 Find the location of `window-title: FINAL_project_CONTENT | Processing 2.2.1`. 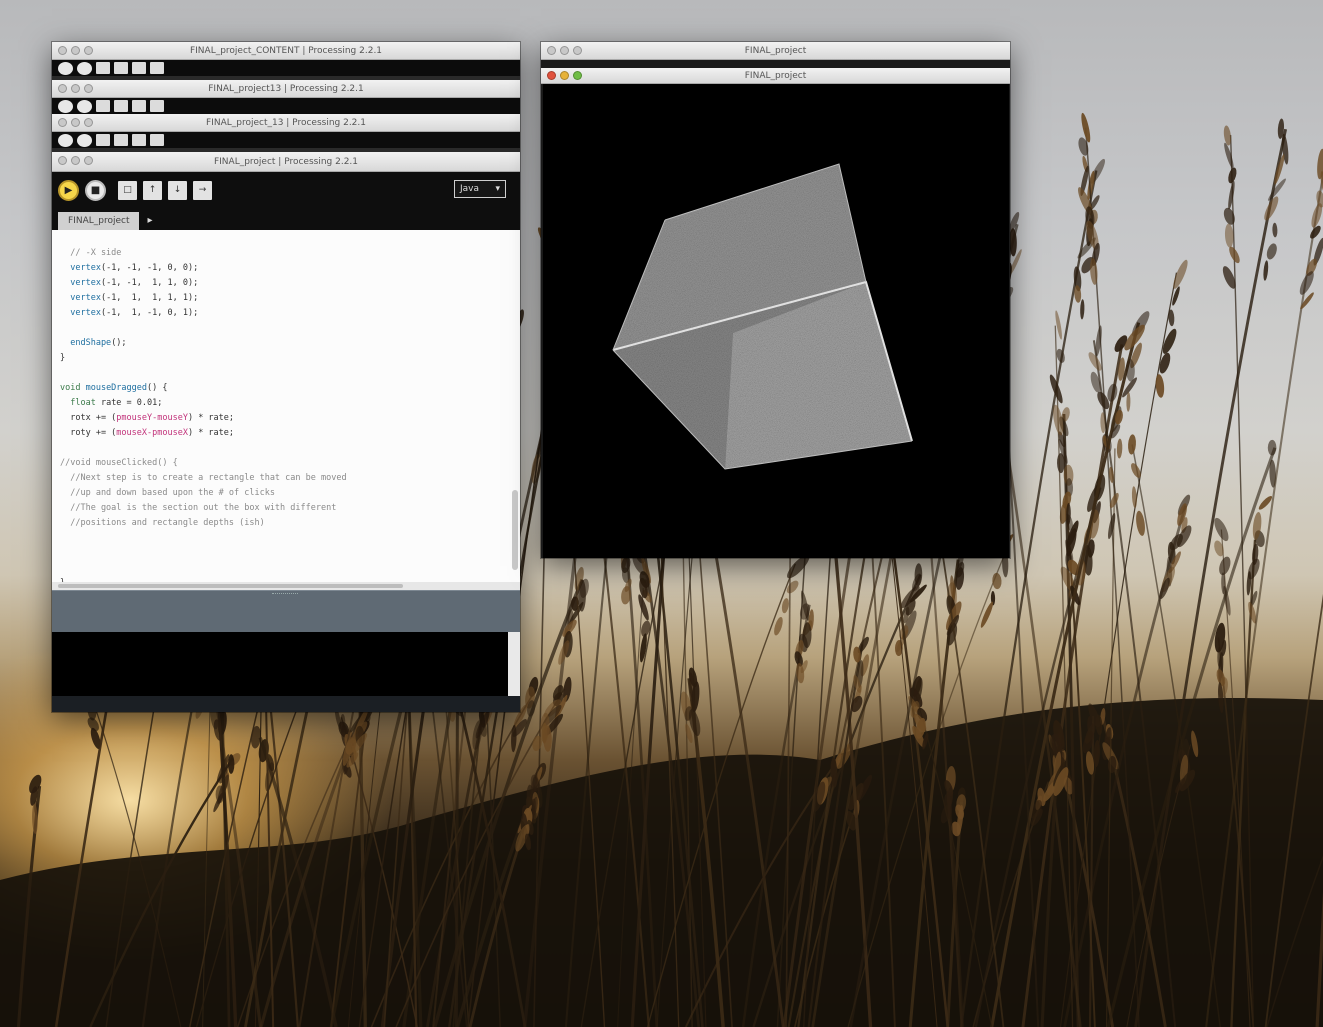

window-title: FINAL_project_CONTENT | Processing 2.2.1 is located at coordinates (286, 50).